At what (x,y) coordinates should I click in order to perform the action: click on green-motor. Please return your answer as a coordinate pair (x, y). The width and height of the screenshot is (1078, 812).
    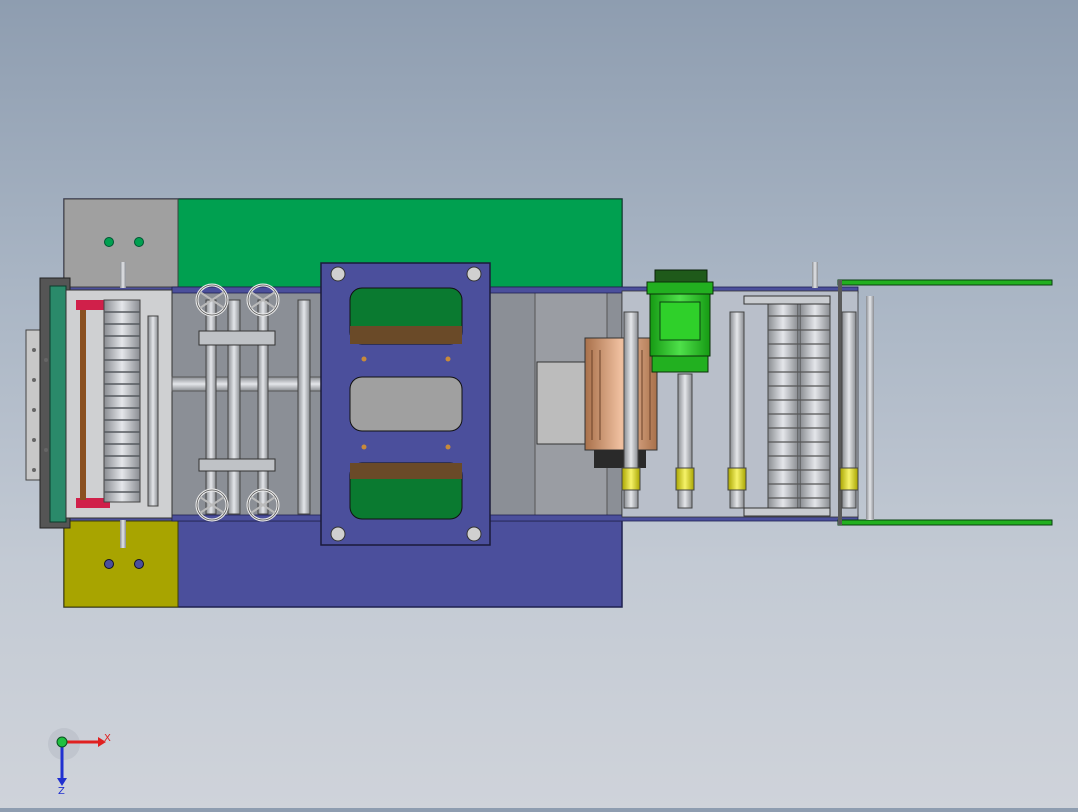
    Looking at the image, I should click on (680, 321).